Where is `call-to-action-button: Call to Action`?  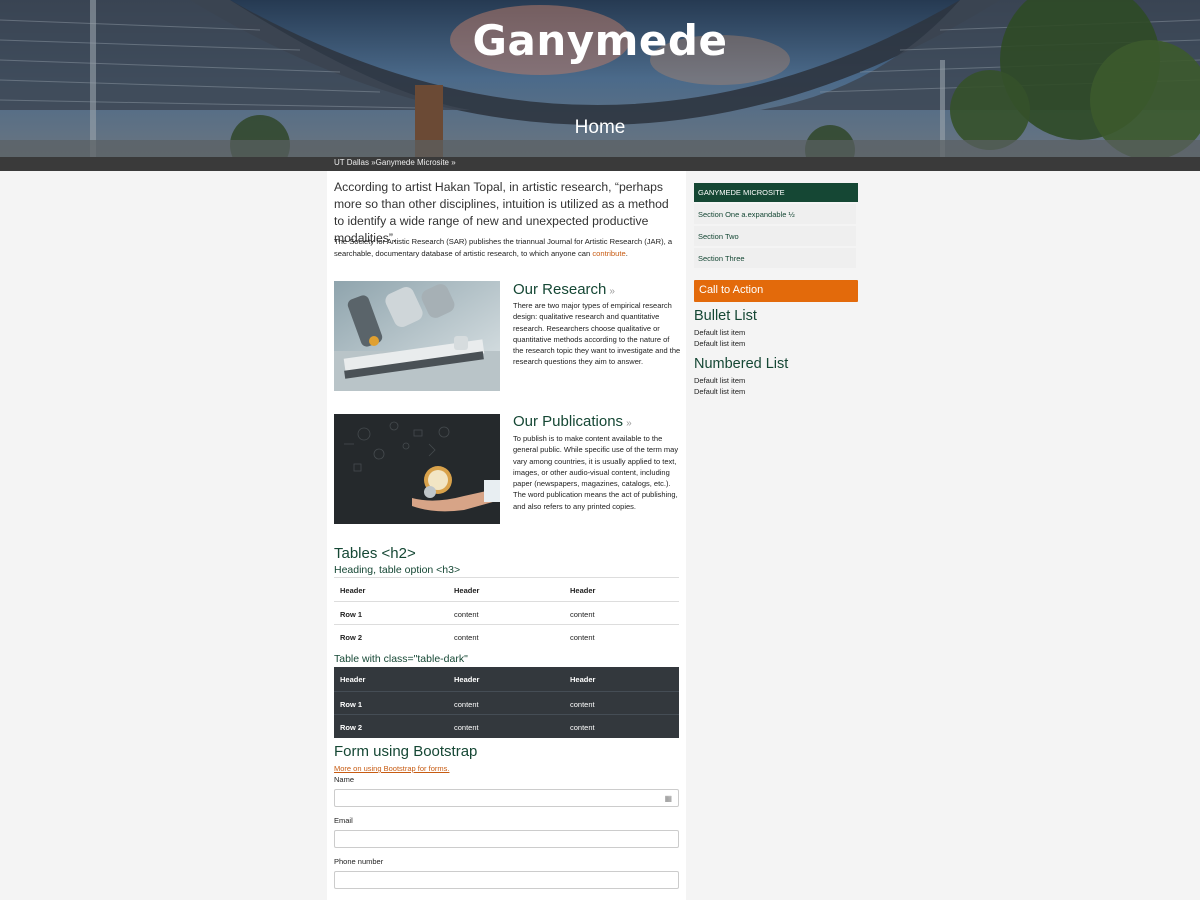 call-to-action-button: Call to Action is located at coordinates (776, 291).